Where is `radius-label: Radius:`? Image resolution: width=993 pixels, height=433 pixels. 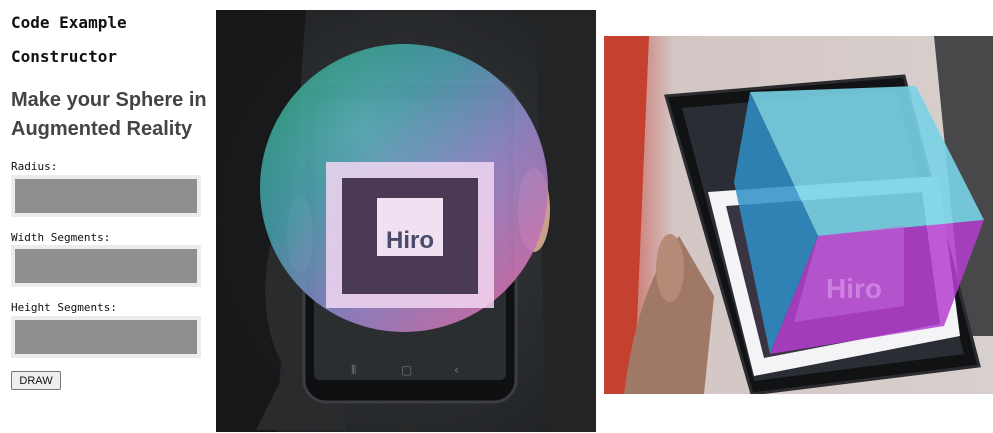
radius-label: Radius: is located at coordinates (34, 166).